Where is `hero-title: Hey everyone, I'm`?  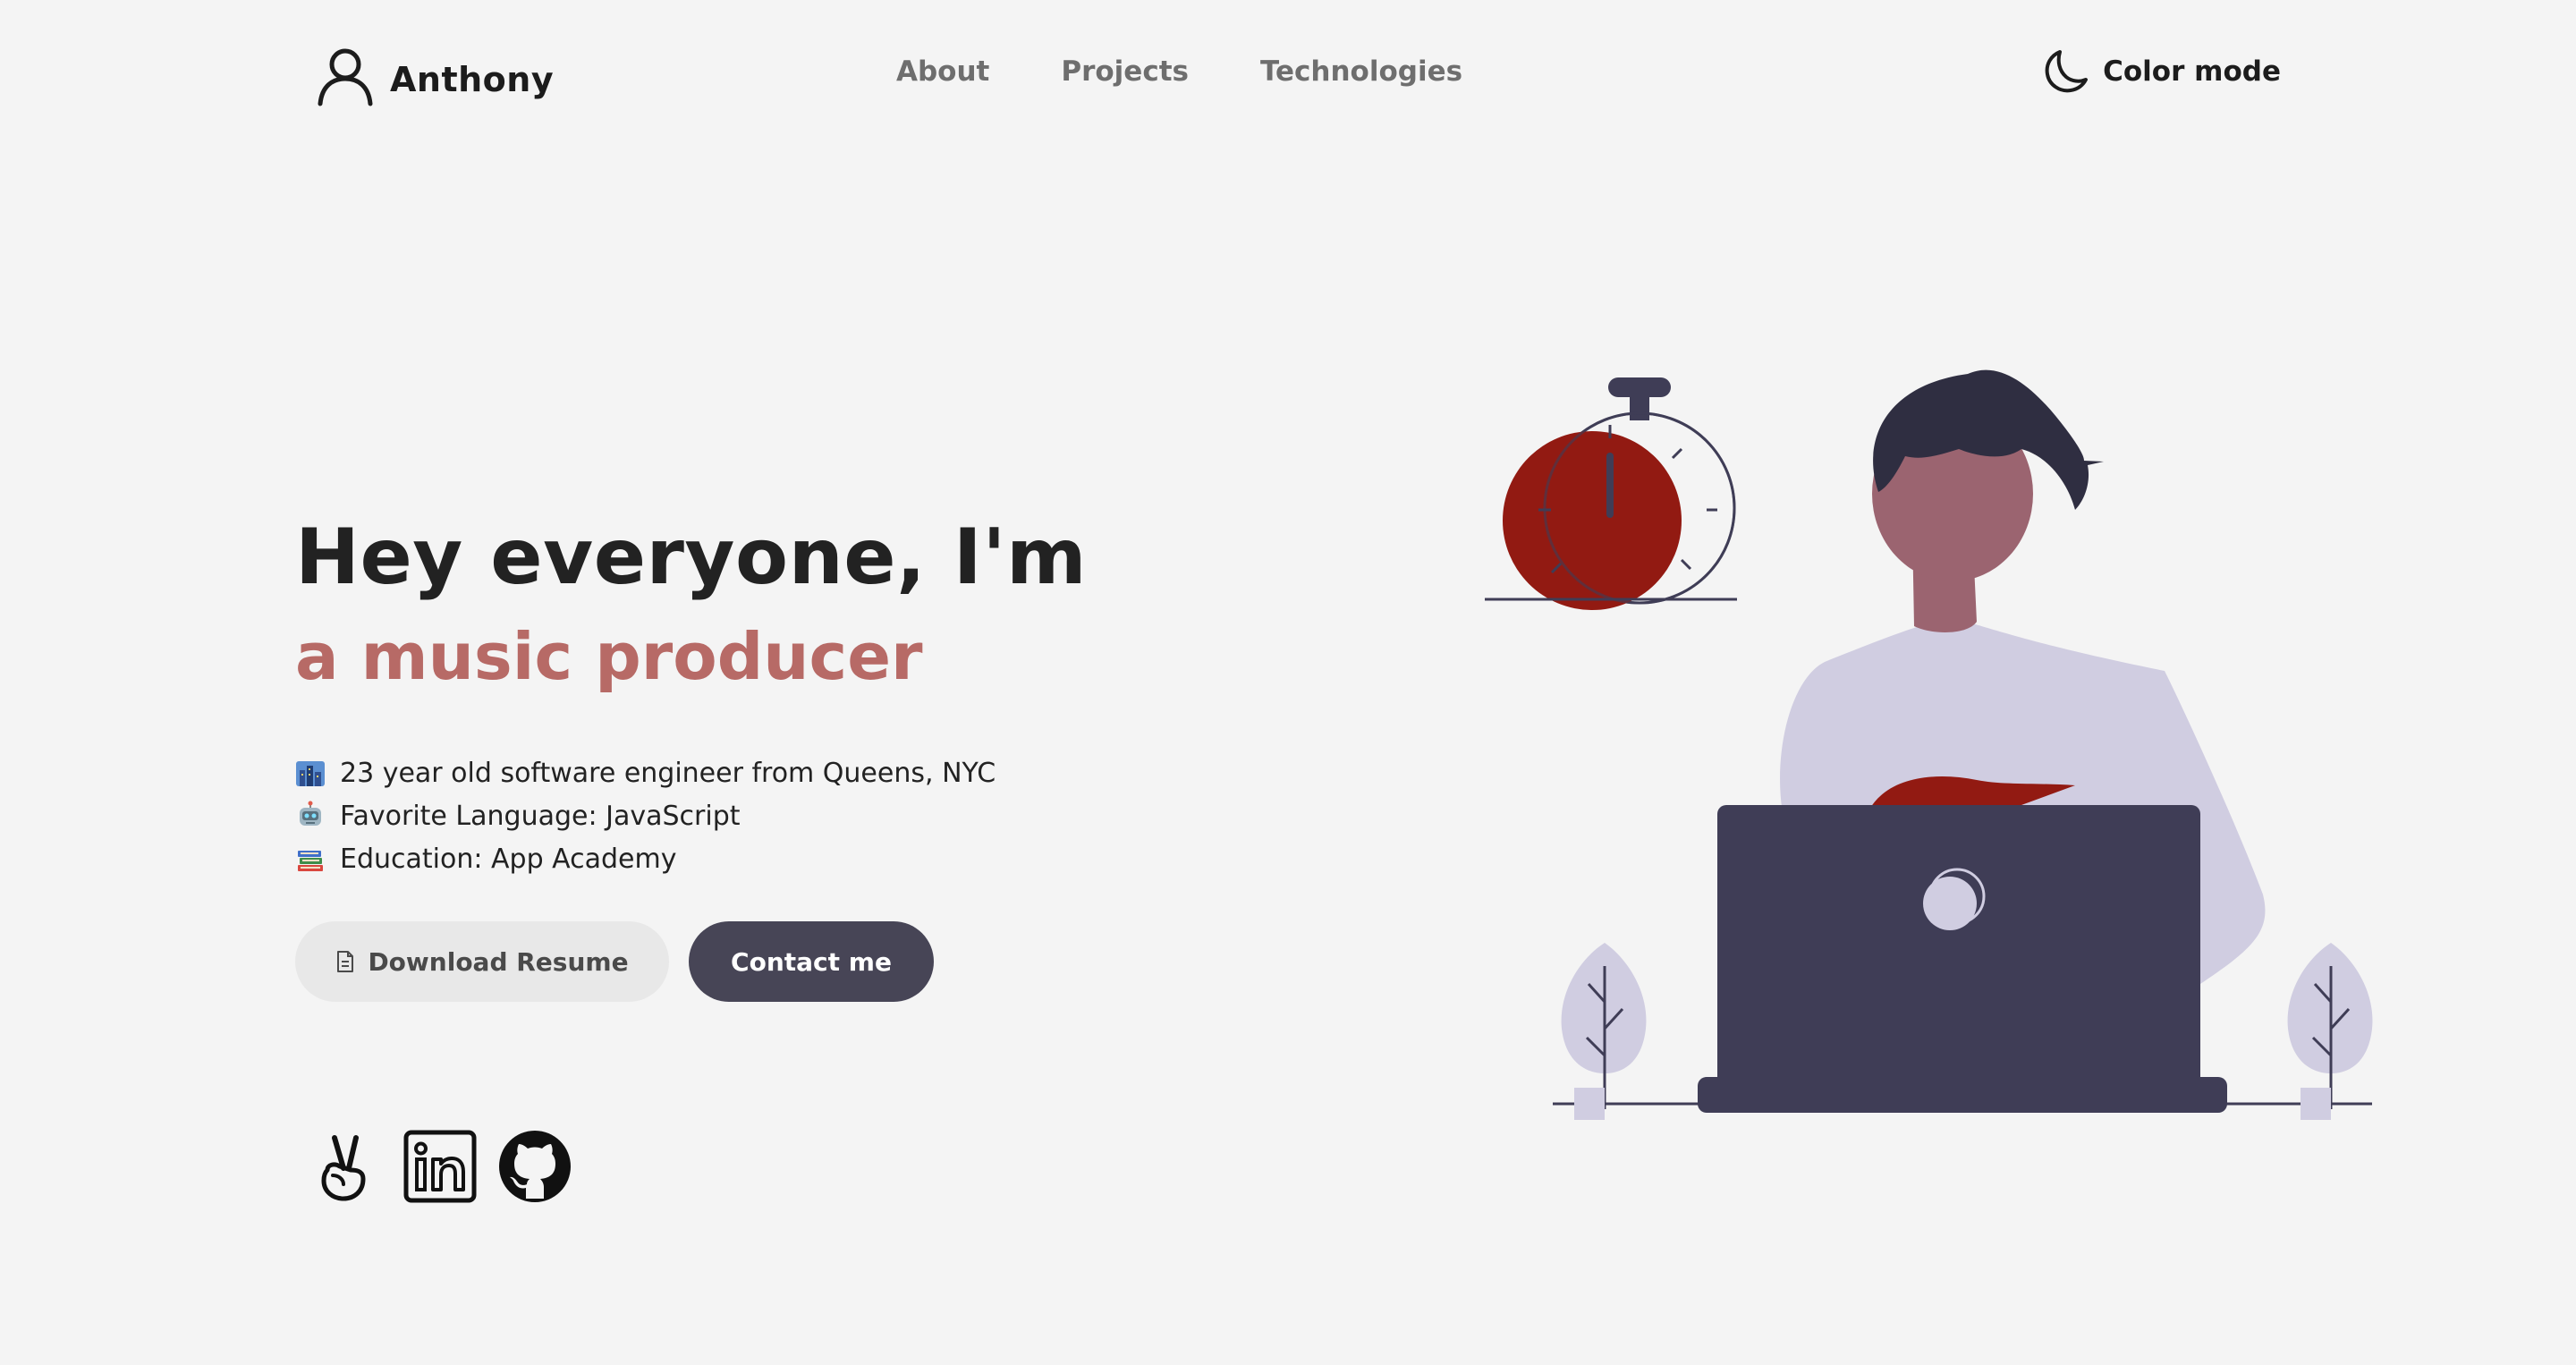
hero-title: Hey everyone, I'm is located at coordinates (691, 557).